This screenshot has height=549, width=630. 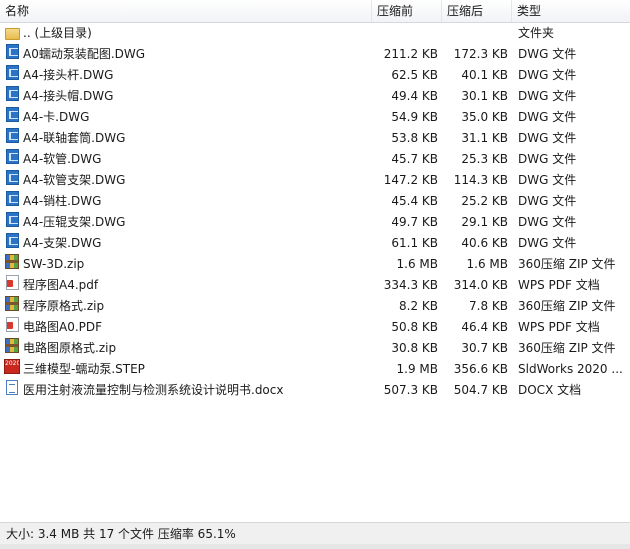 What do you see at coordinates (315, 306) in the screenshot?
I see `file-row: 程序原格式.zip 8.2 KB 7.8 KB 360压缩 ZIP 文件` at bounding box center [315, 306].